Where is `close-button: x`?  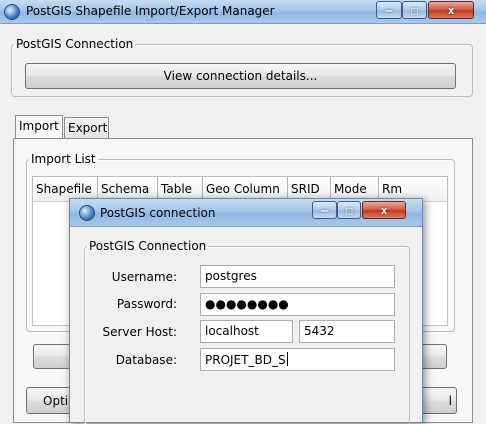
close-button: x is located at coordinates (451, 10).